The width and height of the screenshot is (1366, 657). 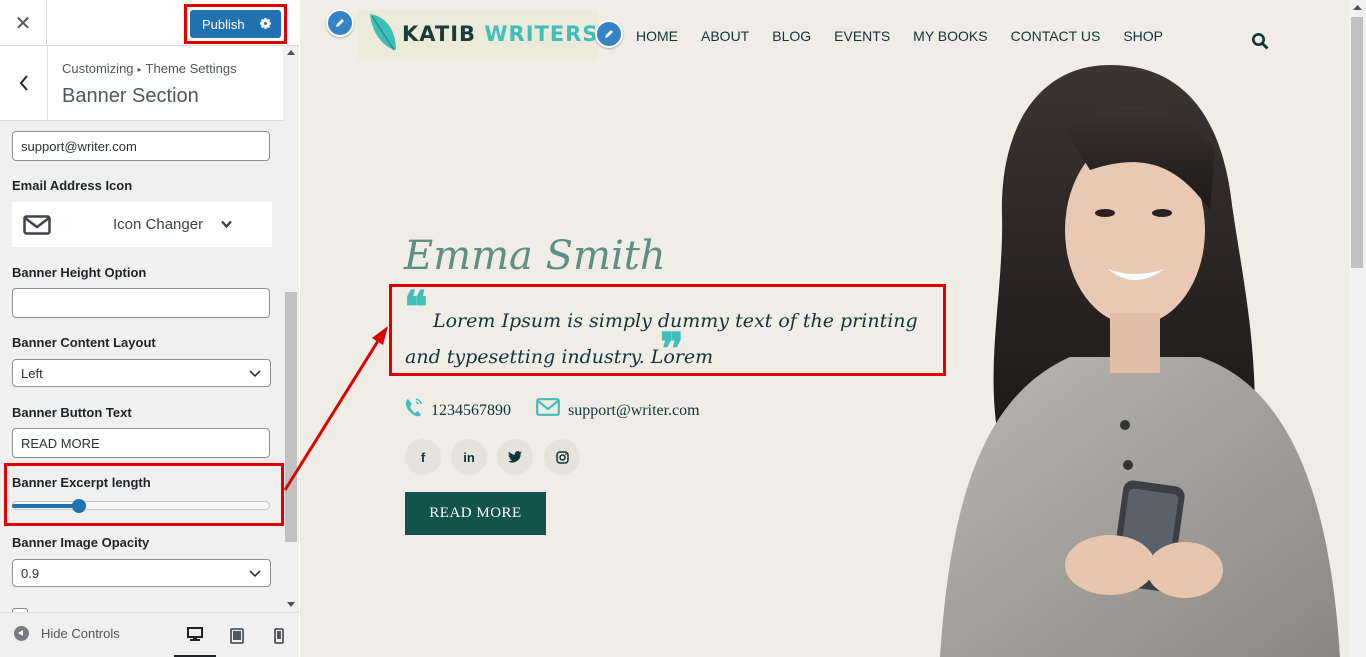 I want to click on hero-email: support@writer.com, so click(x=634, y=411).